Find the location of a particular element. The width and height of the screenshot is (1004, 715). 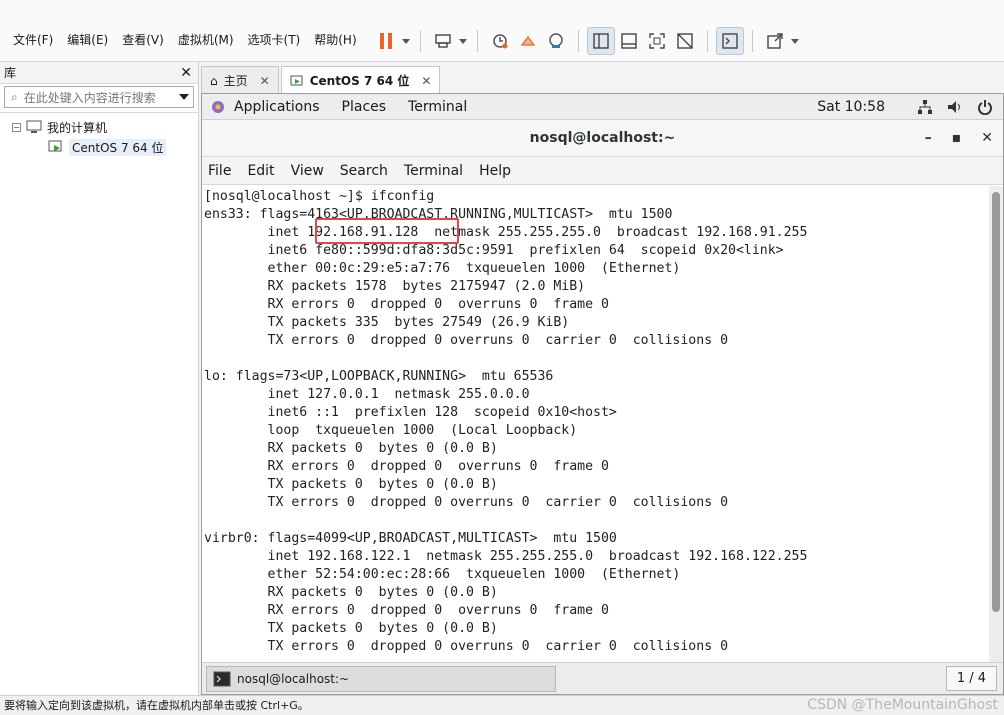

maximize-icon: ▪ is located at coordinates (957, 138).